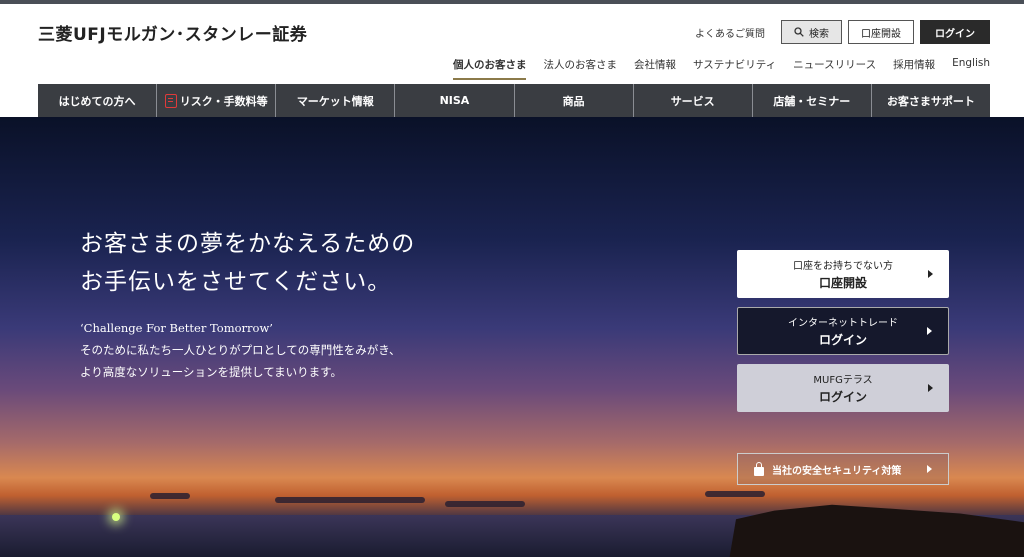  I want to click on utility-nav: よくあるご質問 検索 口座開設 ログイン, so click(842, 32).